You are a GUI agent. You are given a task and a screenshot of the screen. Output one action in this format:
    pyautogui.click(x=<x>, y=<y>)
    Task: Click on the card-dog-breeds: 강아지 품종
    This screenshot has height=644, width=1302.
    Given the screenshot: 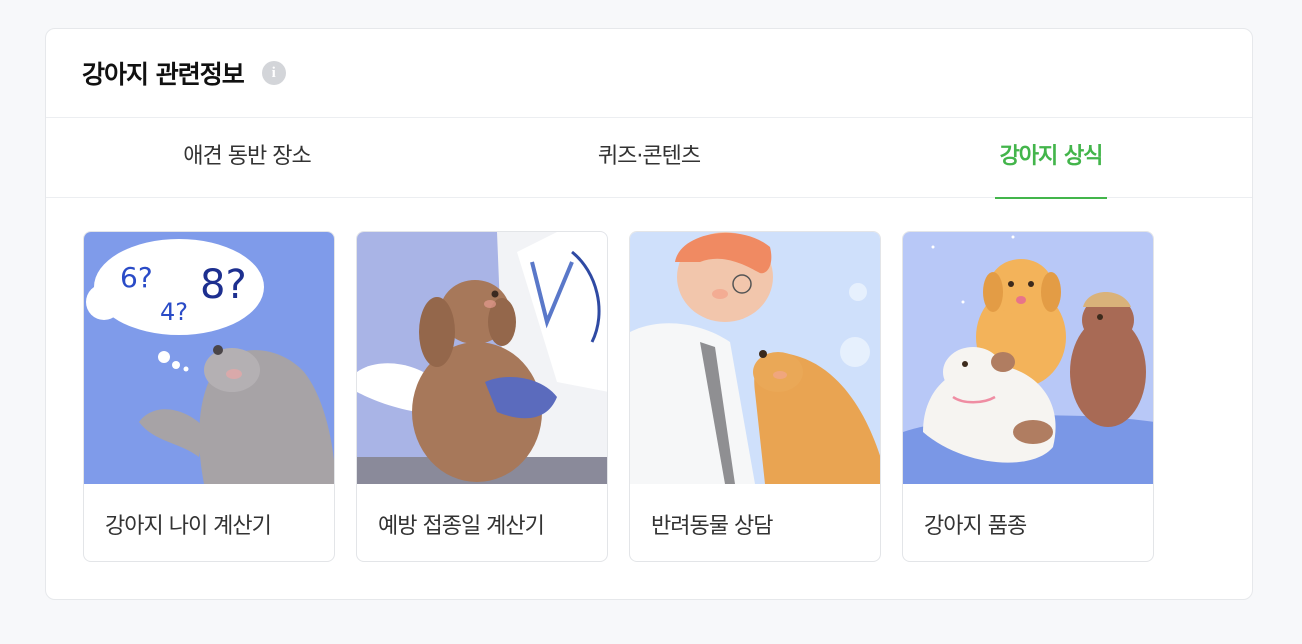 What is the action you would take?
    pyautogui.click(x=1028, y=396)
    